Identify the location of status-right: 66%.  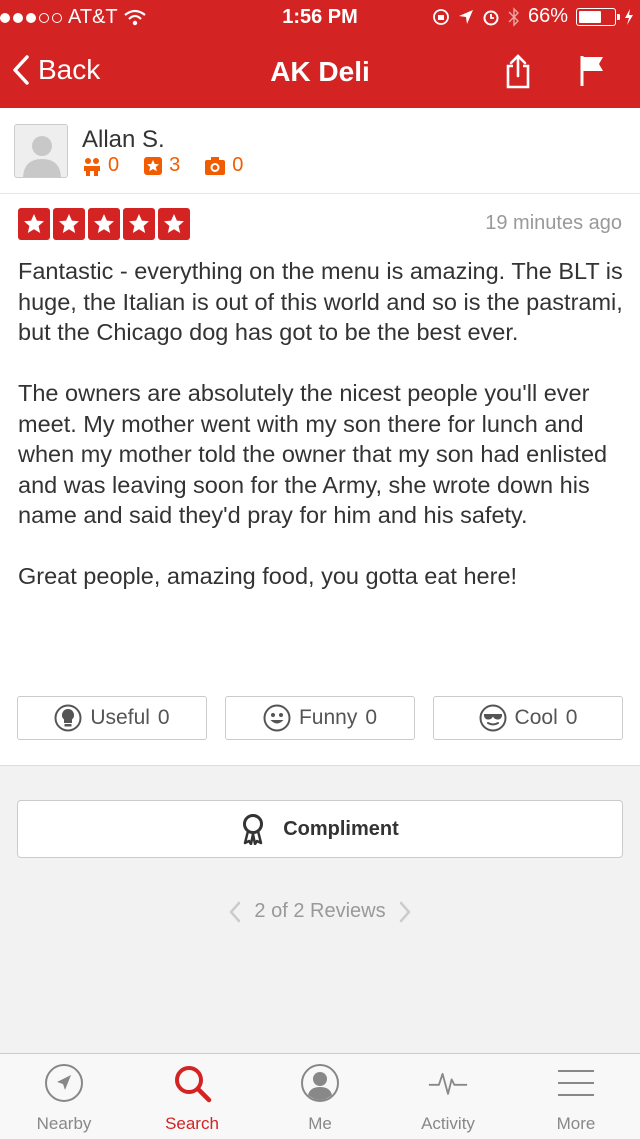
(533, 16).